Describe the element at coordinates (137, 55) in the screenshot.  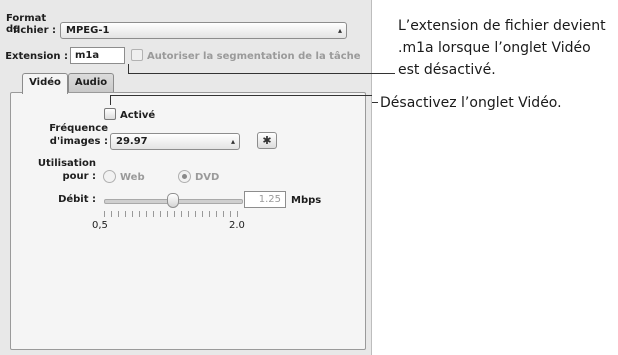
I see `segmentation-checkbox` at that location.